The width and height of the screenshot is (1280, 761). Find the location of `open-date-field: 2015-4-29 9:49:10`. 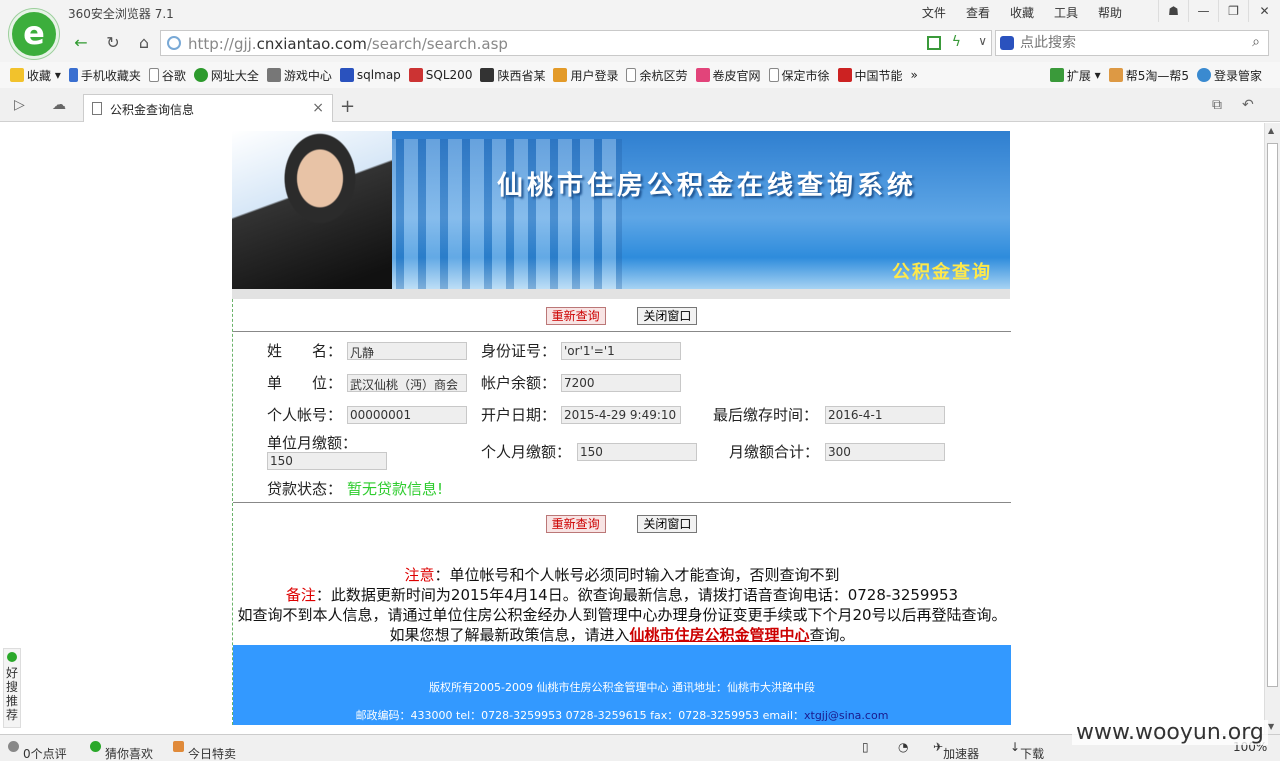

open-date-field: 2015-4-29 9:49:10 is located at coordinates (621, 415).